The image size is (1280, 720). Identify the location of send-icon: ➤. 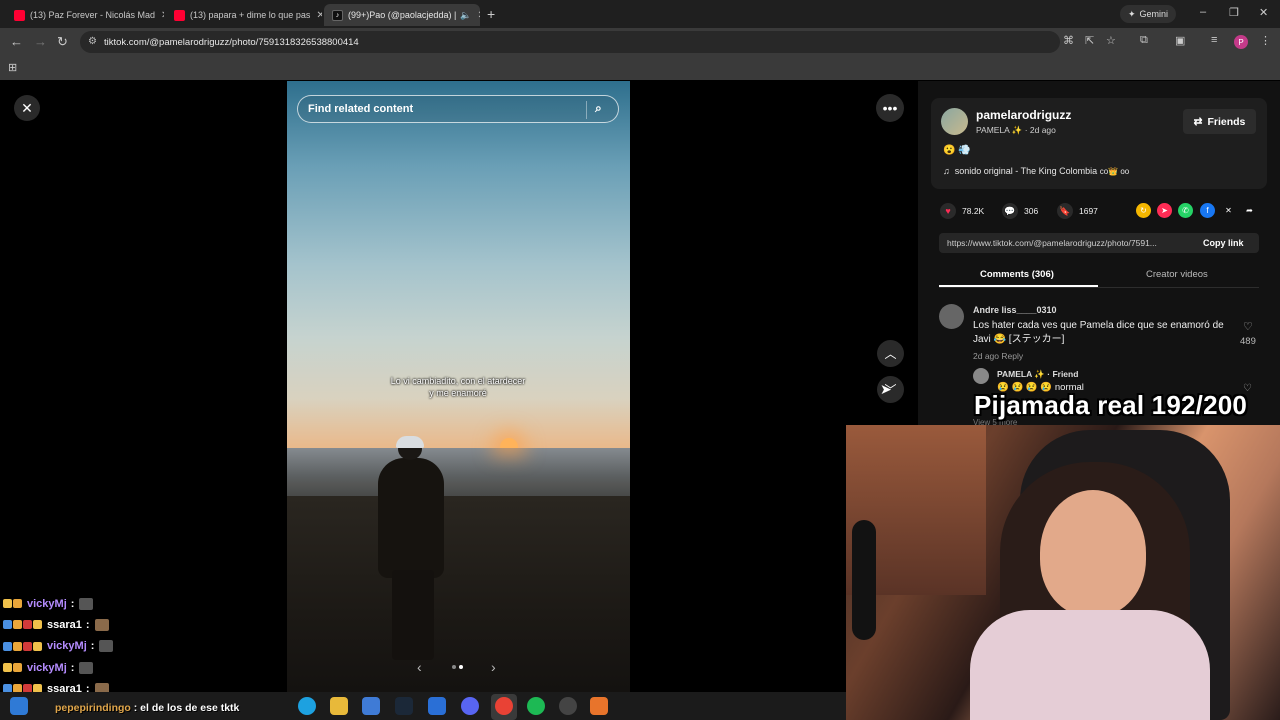
(1164, 210).